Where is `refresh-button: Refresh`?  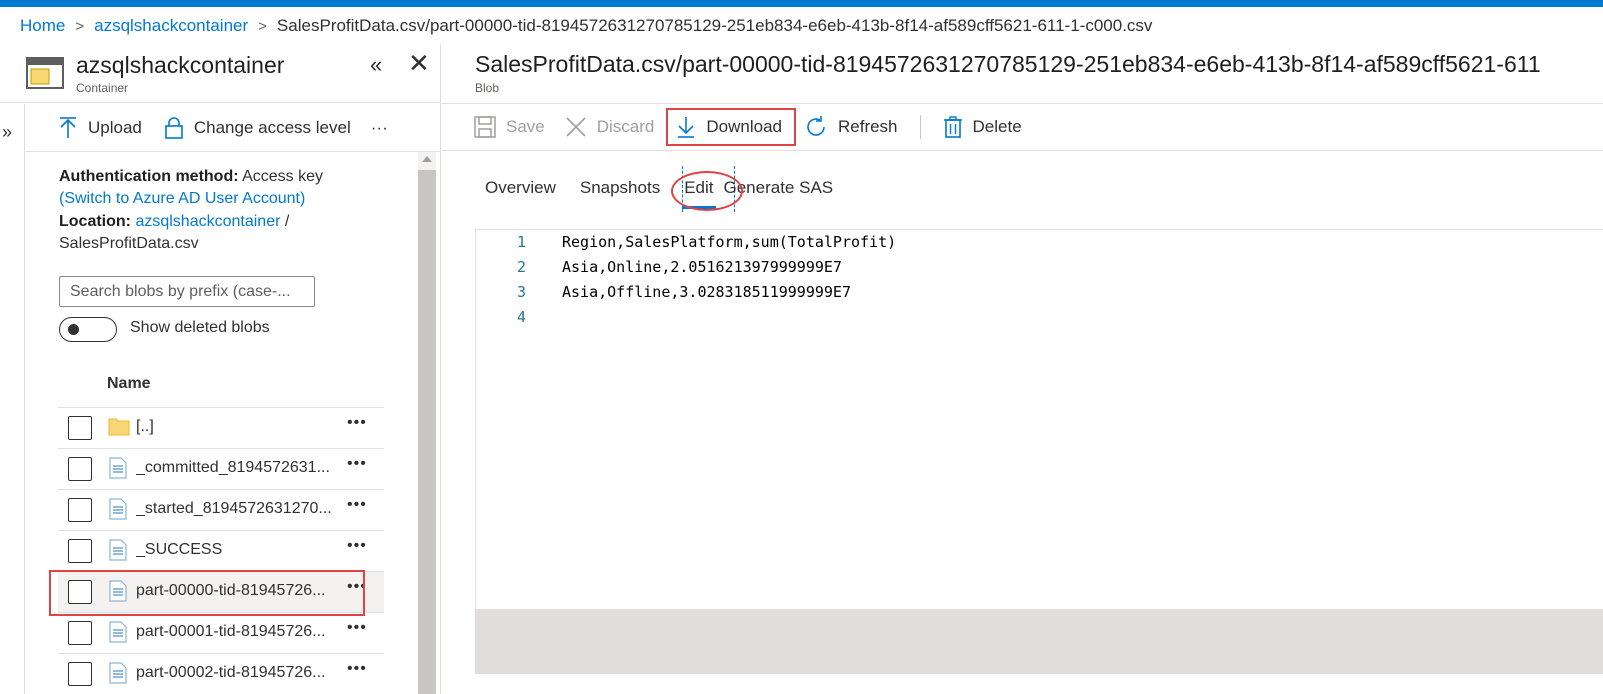
refresh-button: Refresh is located at coordinates (851, 127).